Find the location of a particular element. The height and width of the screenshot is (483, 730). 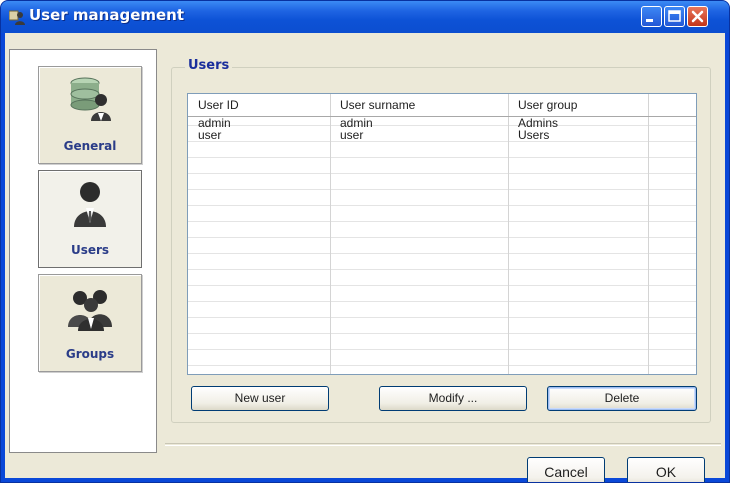

column-header-user-surname: User surname is located at coordinates (377, 105).